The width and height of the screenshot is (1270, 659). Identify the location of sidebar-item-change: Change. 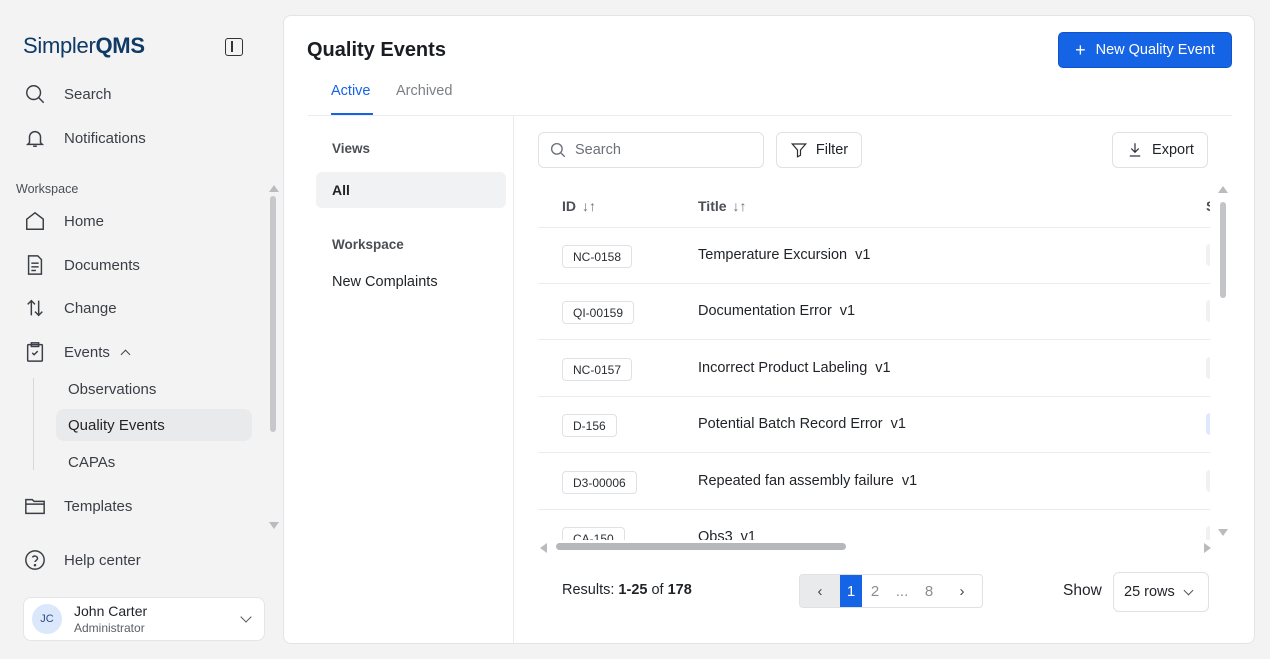
(70, 308).